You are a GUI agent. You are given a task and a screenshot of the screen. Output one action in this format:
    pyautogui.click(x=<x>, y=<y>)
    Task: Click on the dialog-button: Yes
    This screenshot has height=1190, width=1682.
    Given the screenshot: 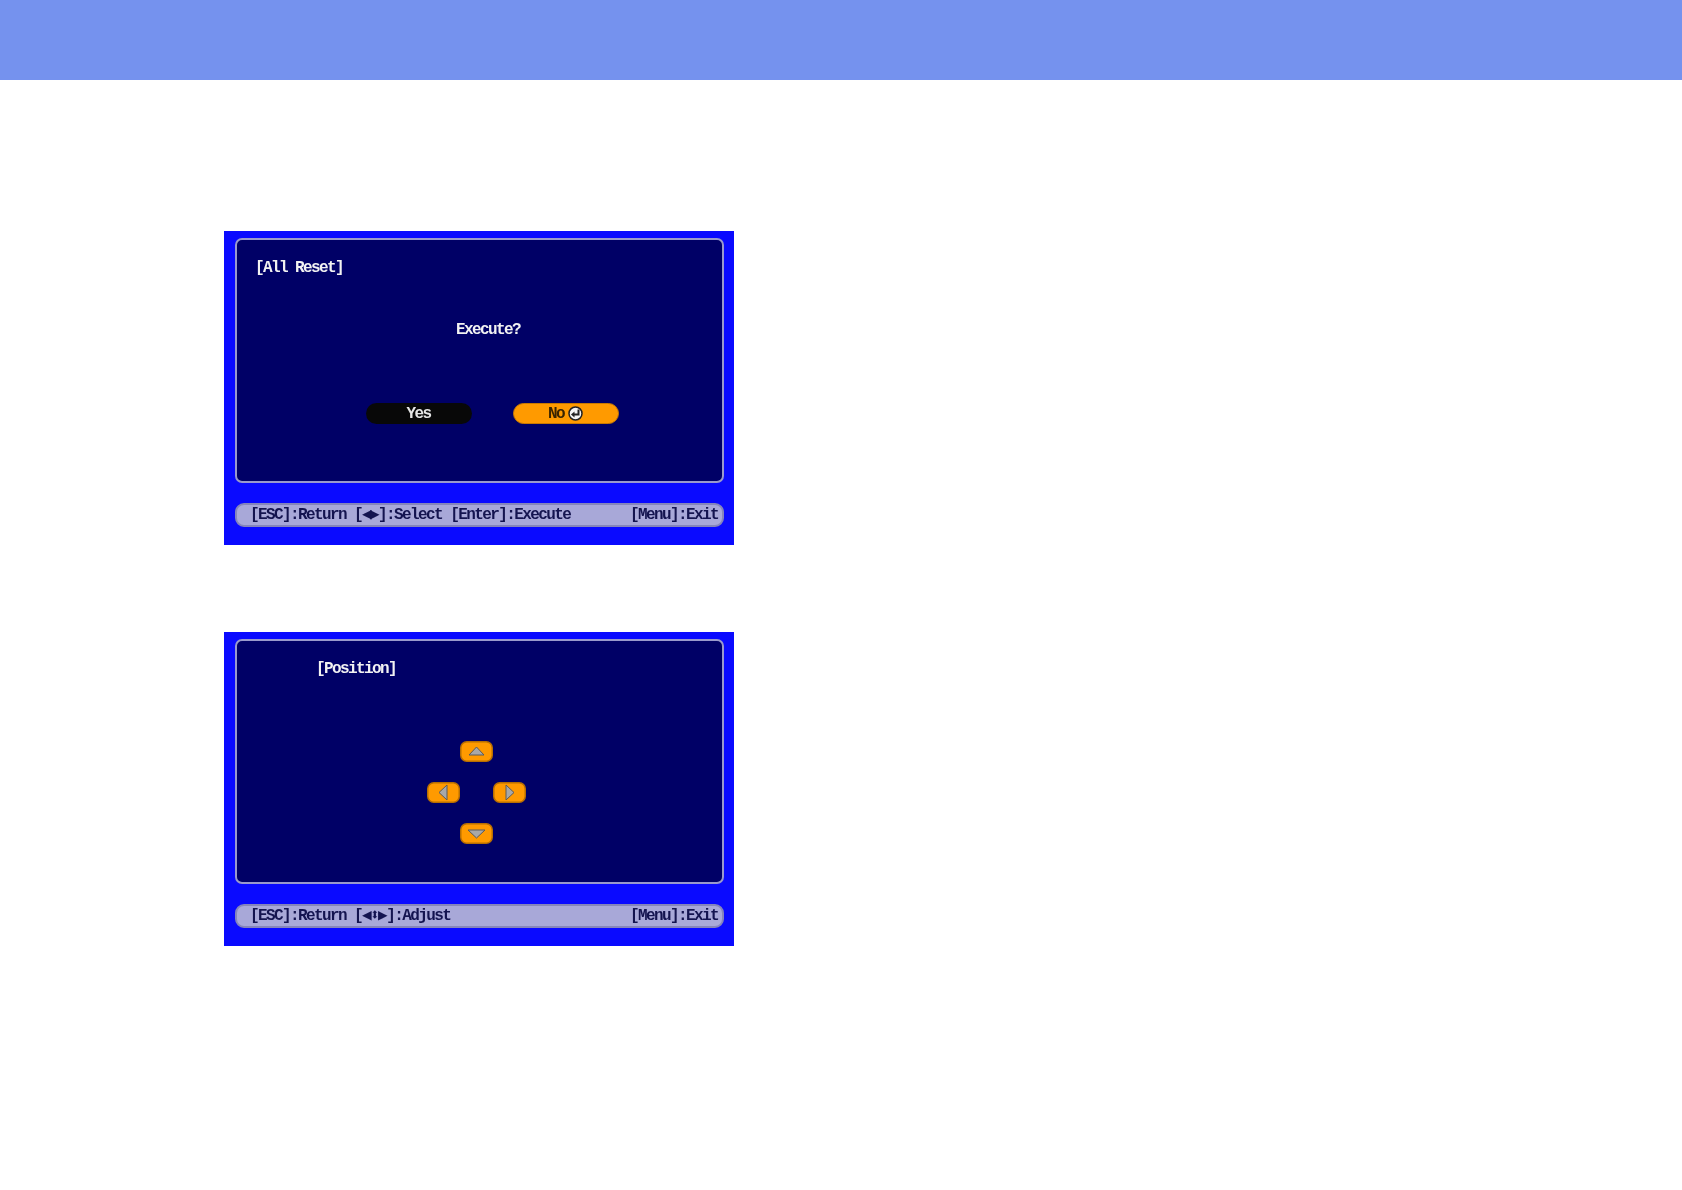 What is the action you would take?
    pyautogui.click(x=418, y=413)
    